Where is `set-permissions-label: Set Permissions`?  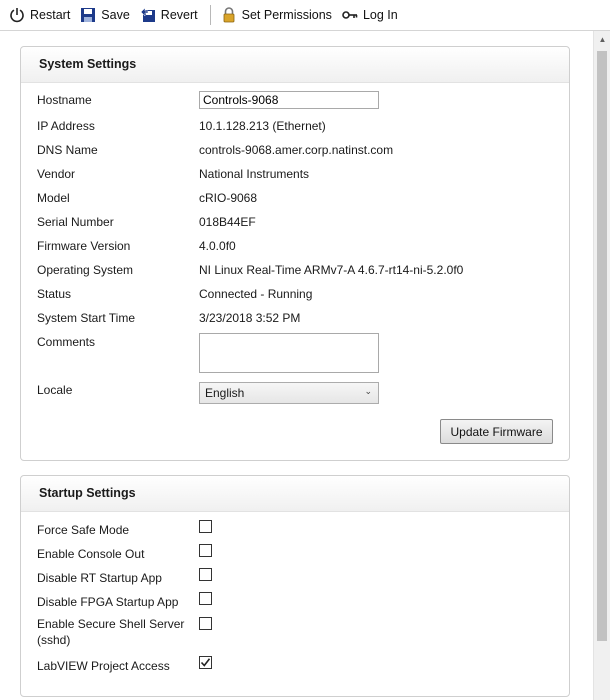 set-permissions-label: Set Permissions is located at coordinates (286, 15).